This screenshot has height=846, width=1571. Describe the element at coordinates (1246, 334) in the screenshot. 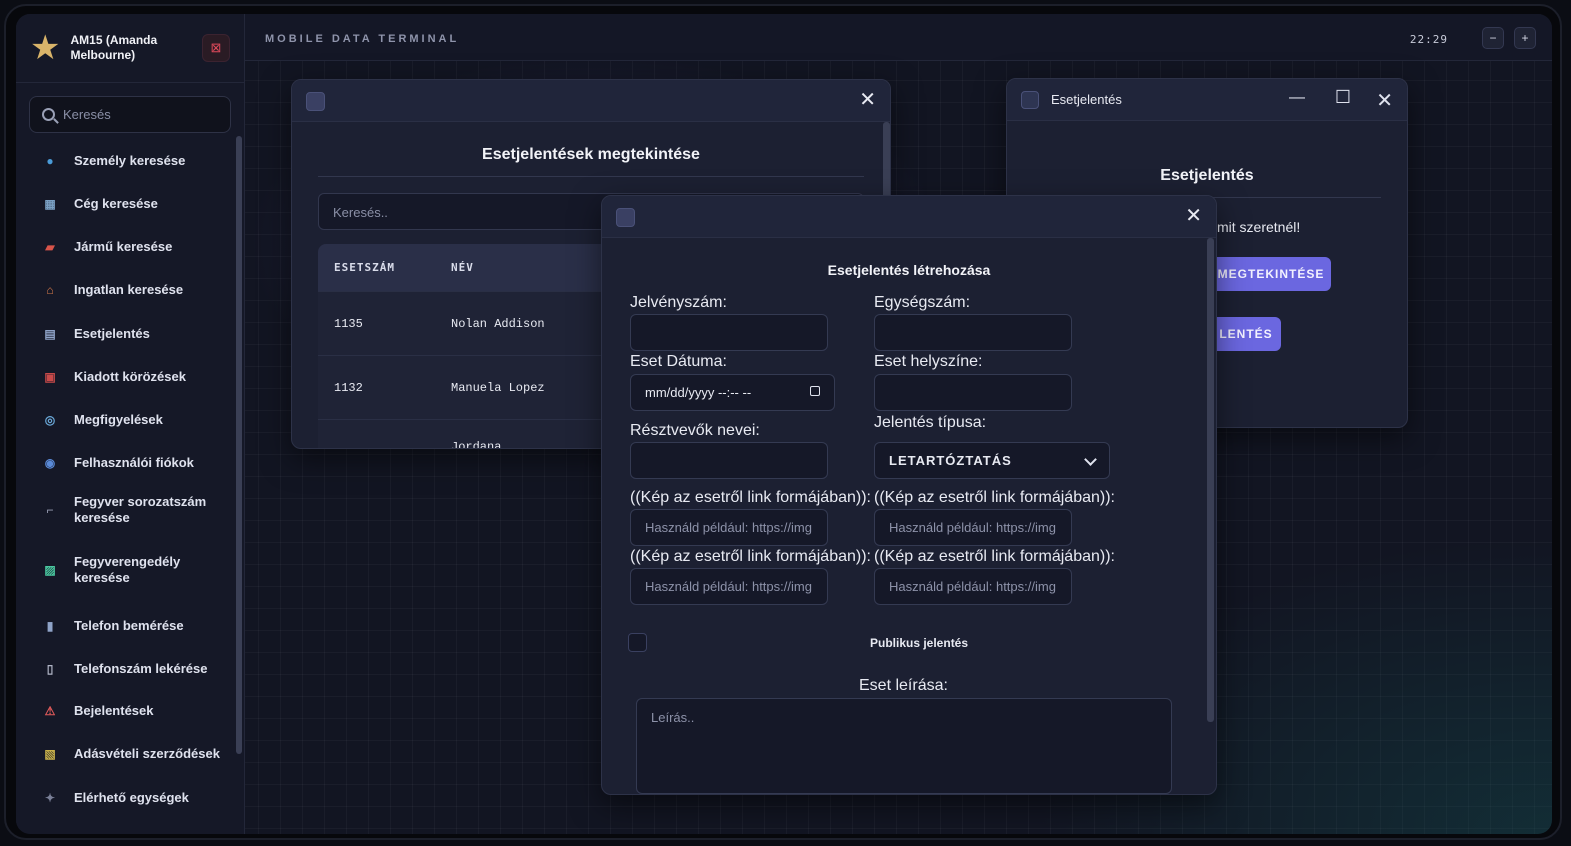

I see `create-report-button: LENTÉS` at that location.